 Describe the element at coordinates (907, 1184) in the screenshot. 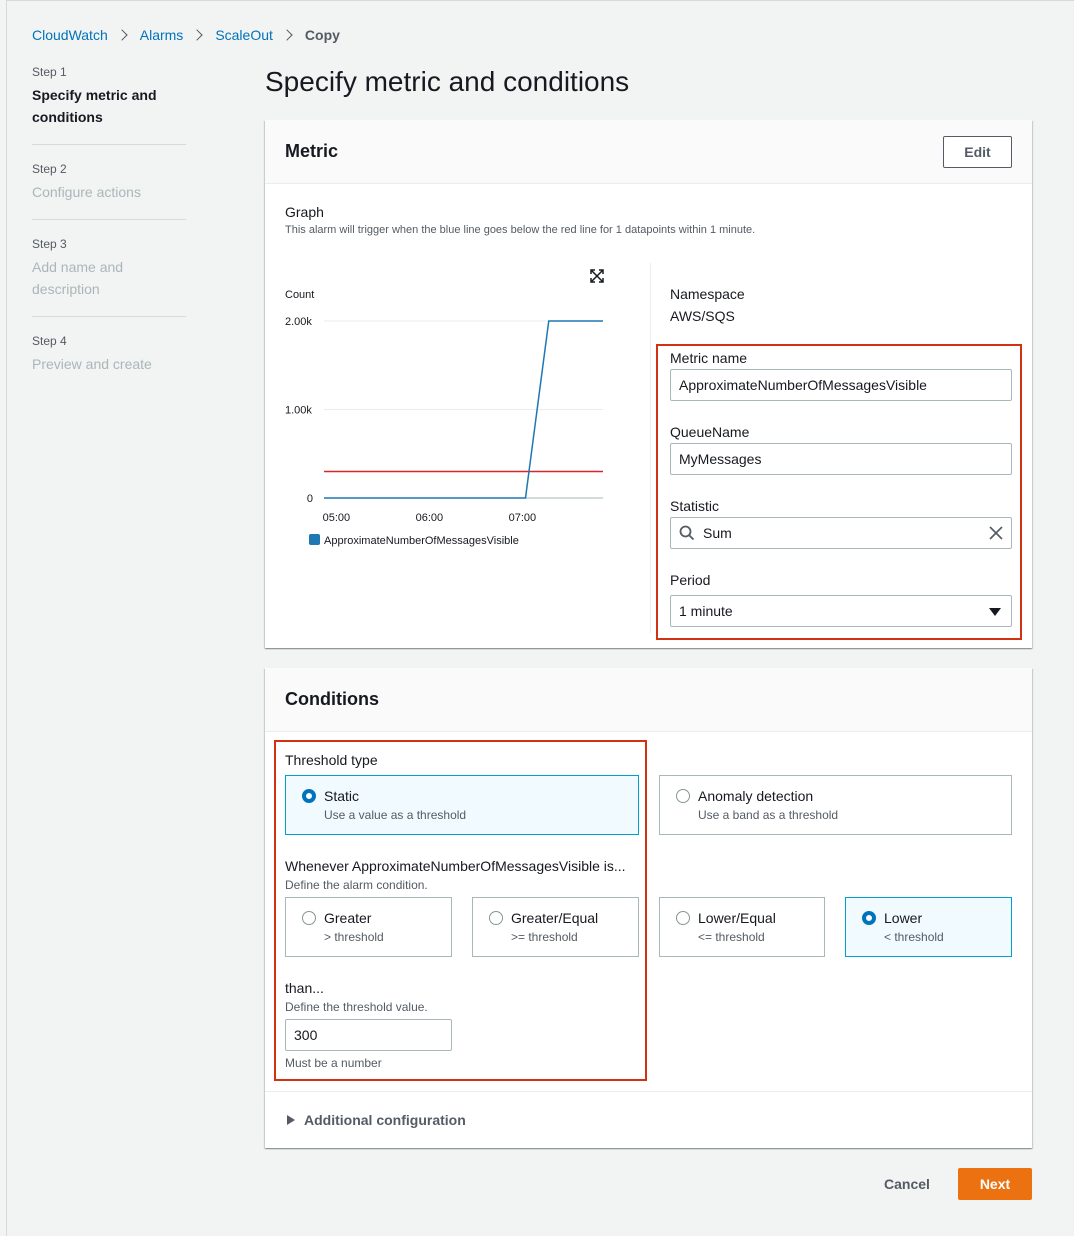

I see `cancel-button: Cancel` at that location.